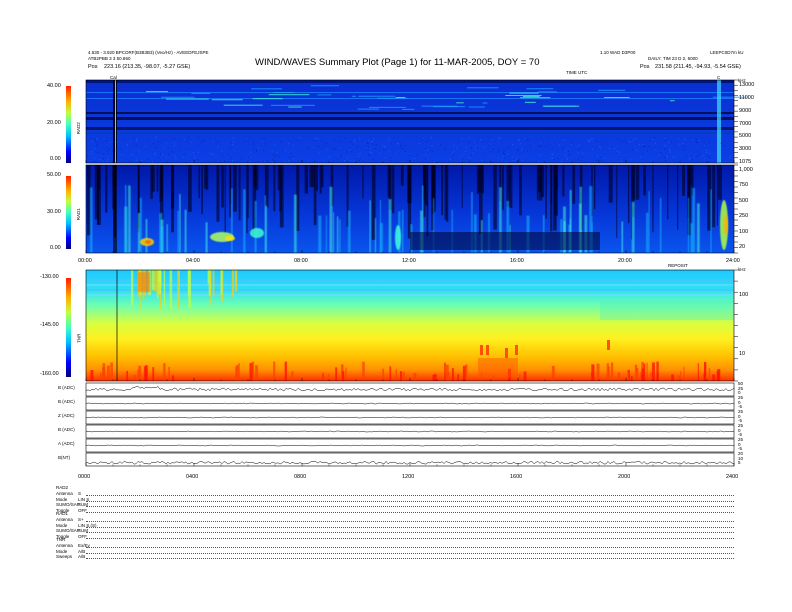 The image size is (792, 612). Describe the element at coordinates (624, 477) in the screenshot. I see `time-label: 2000` at that location.